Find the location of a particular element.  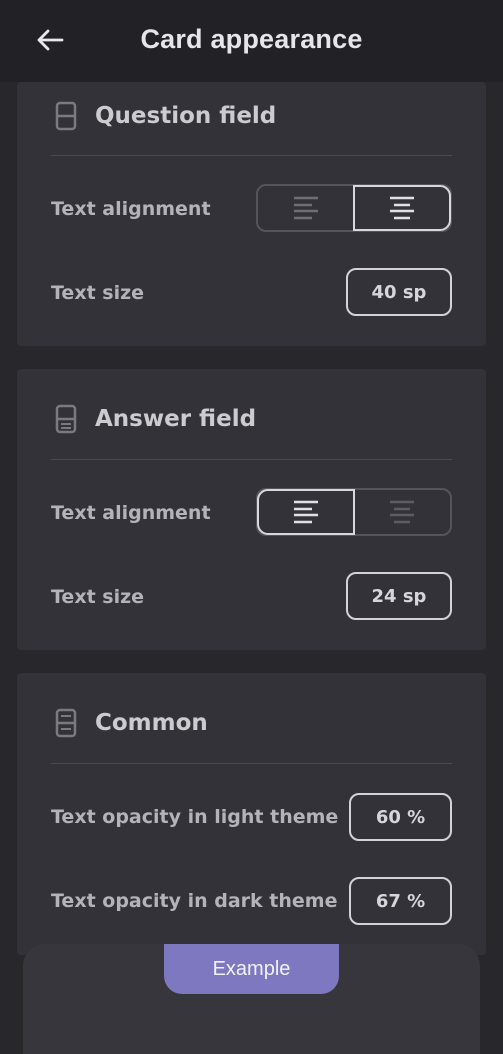

app-bar: Card appearance is located at coordinates (251, 41).